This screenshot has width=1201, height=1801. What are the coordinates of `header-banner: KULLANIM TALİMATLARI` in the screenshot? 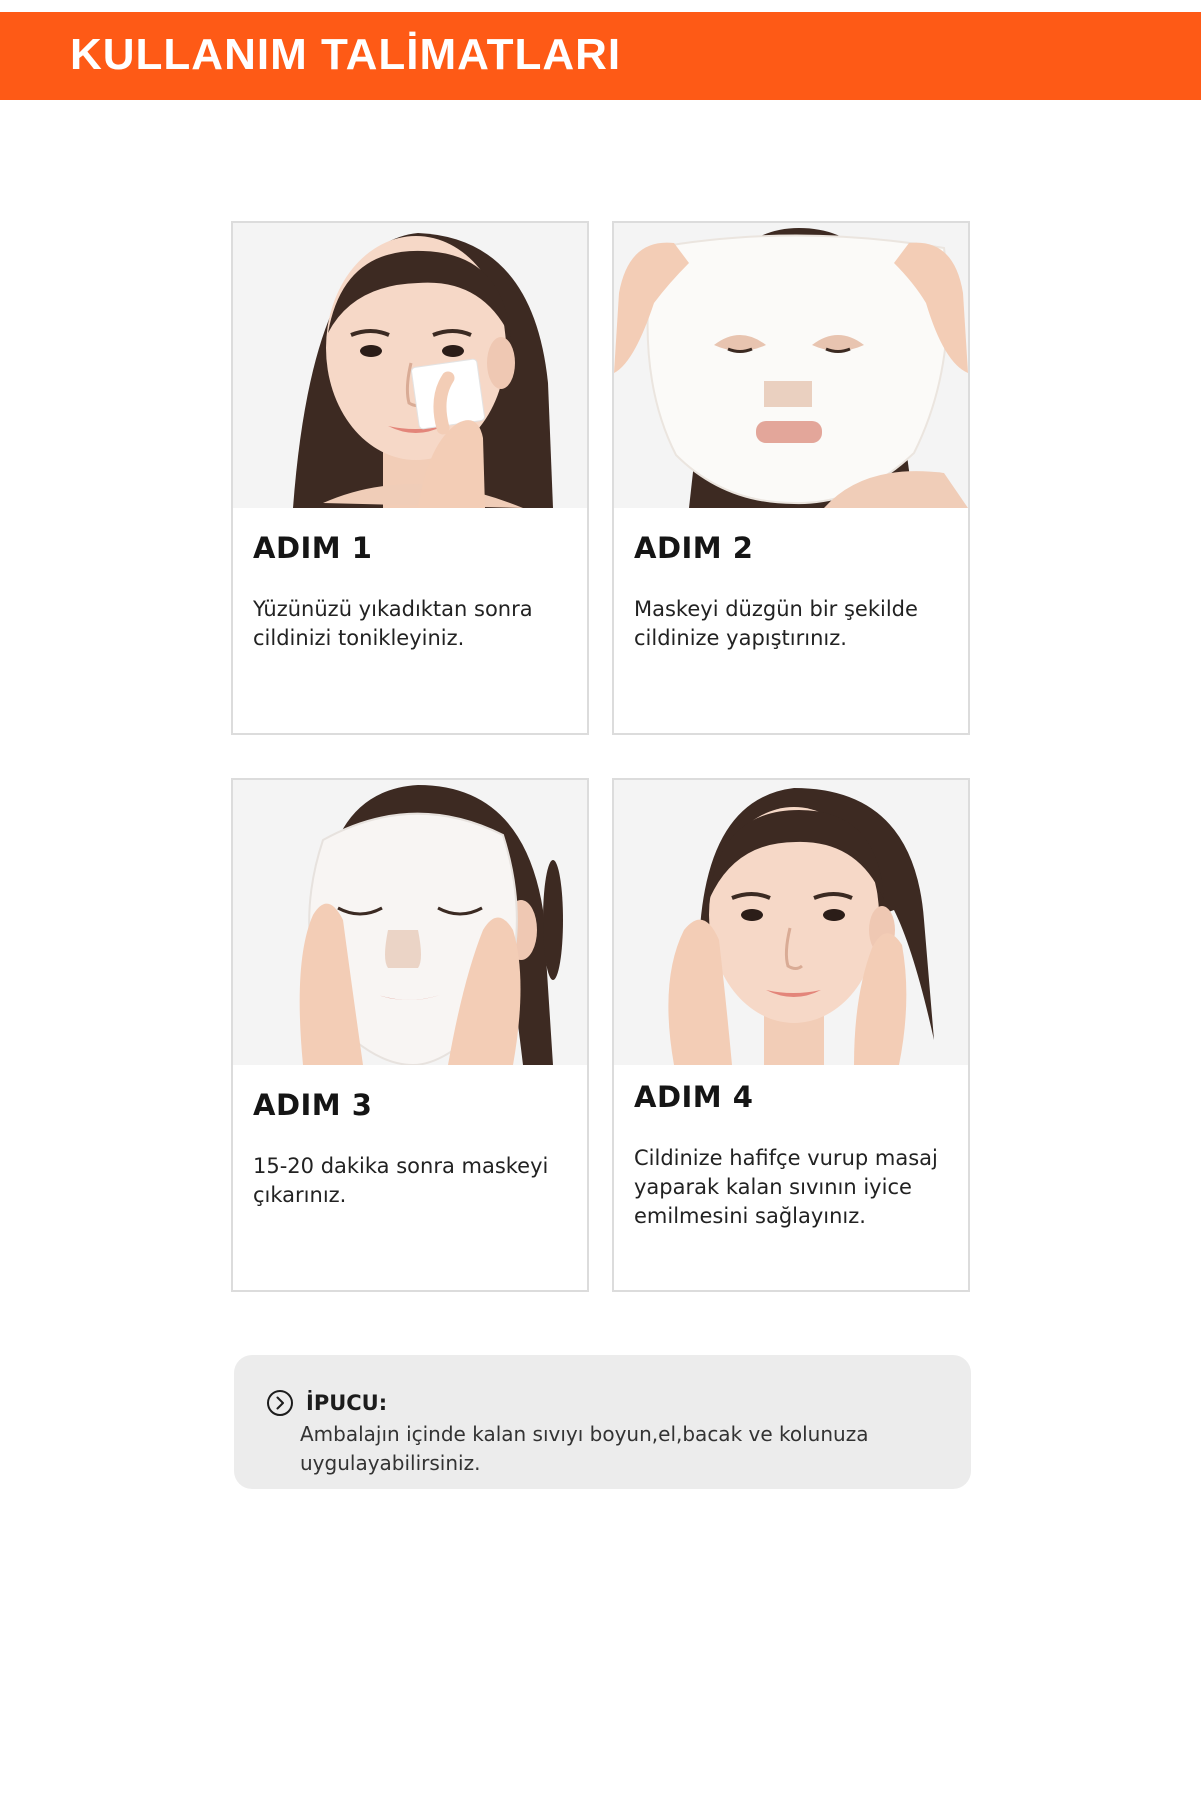 It's located at (600, 56).